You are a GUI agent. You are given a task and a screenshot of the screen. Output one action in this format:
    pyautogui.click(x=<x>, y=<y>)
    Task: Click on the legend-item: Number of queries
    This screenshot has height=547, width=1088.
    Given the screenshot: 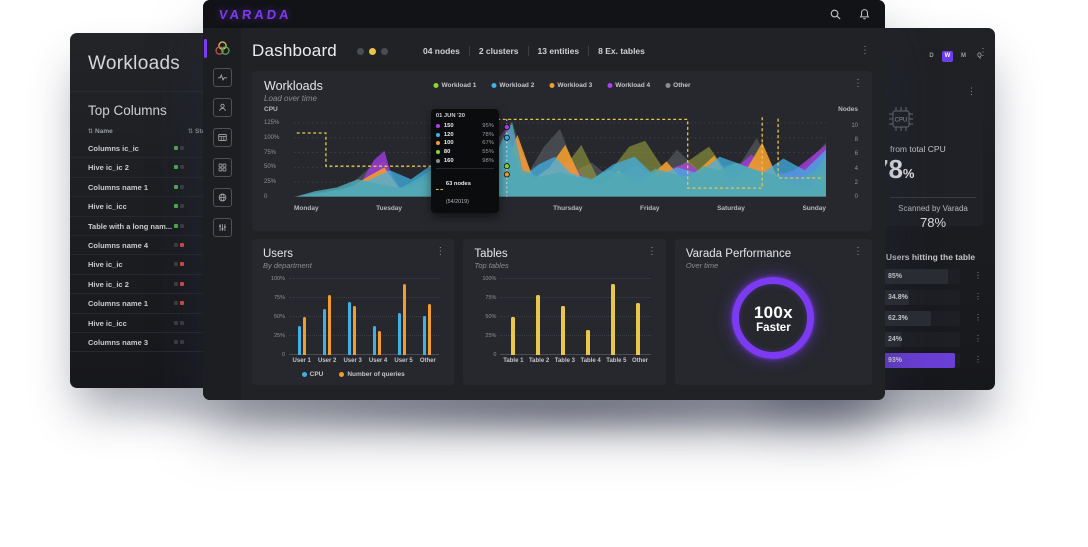 What is the action you would take?
    pyautogui.click(x=372, y=374)
    